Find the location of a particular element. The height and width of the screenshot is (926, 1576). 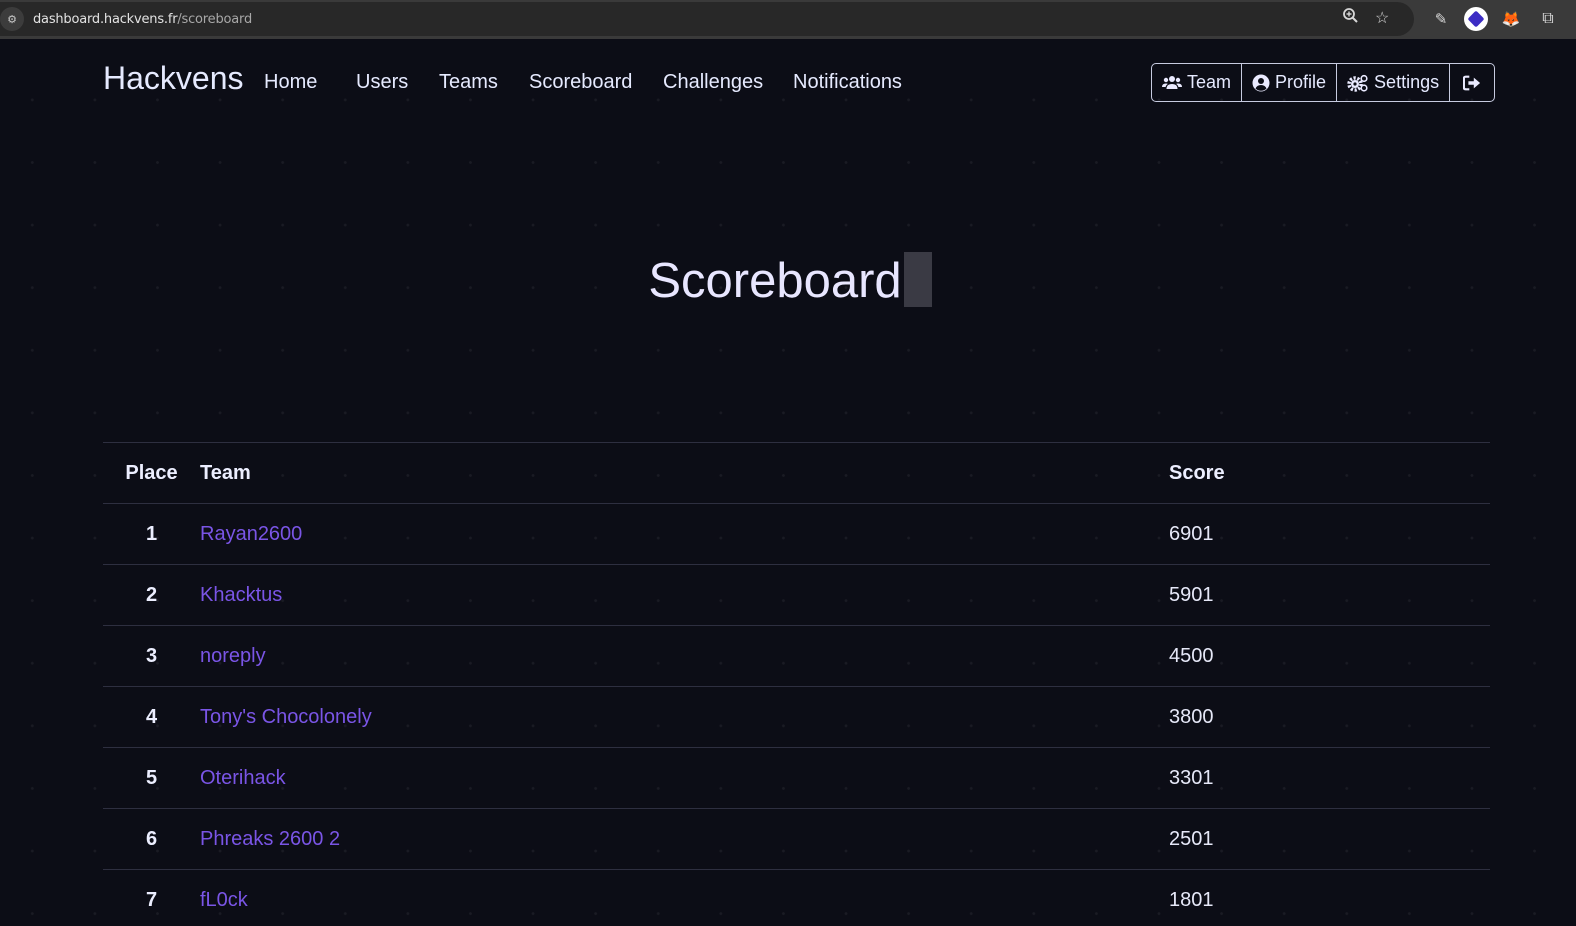

place-cell: 5 is located at coordinates (151, 778).